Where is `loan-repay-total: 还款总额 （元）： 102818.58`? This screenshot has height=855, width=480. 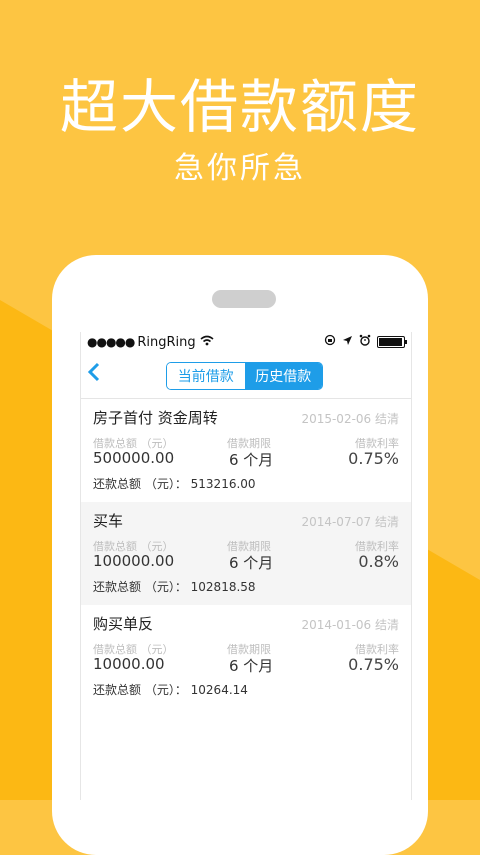
loan-repay-total: 还款总额 （元）： 102818.58 is located at coordinates (174, 586).